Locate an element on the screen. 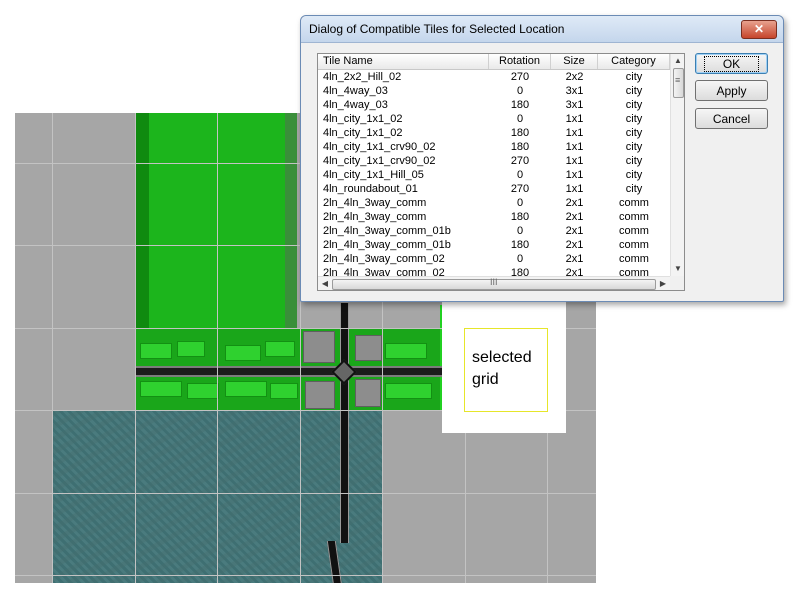 The width and height of the screenshot is (800, 600). apply-button: Apply is located at coordinates (731, 90).